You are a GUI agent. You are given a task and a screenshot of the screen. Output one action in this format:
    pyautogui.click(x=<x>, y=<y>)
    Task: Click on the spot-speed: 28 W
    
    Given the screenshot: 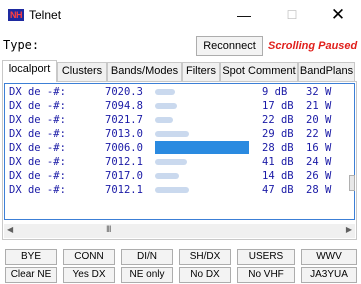 What is the action you would take?
    pyautogui.click(x=319, y=190)
    